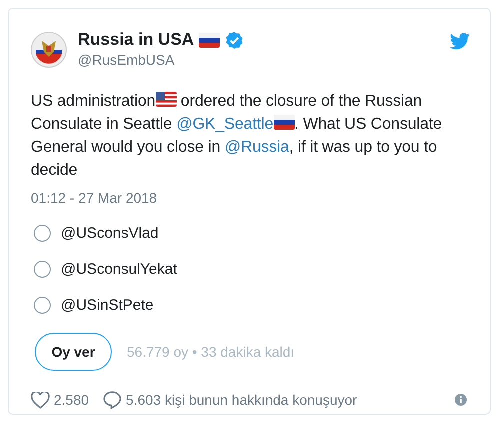  Describe the element at coordinates (40, 400) in the screenshot. I see `heart-icon` at that location.